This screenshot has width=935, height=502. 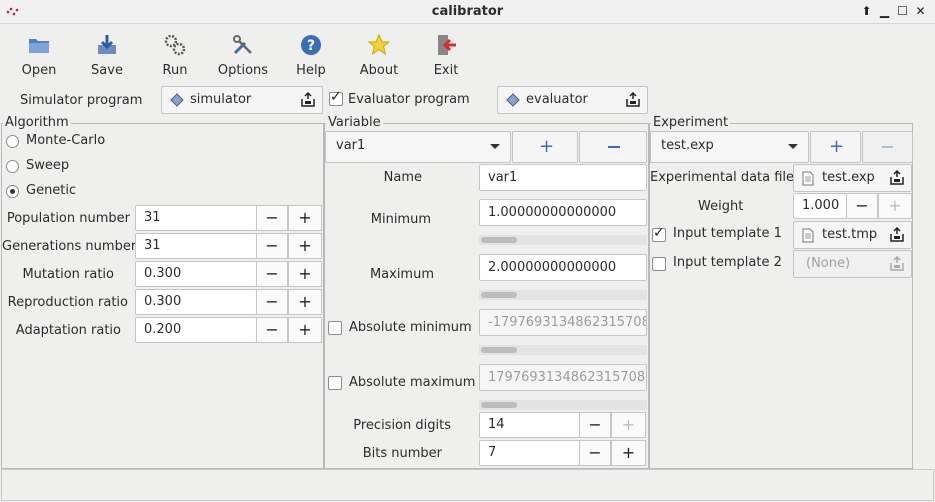 I want to click on absolute-minimum-scrollbar, so click(x=563, y=350).